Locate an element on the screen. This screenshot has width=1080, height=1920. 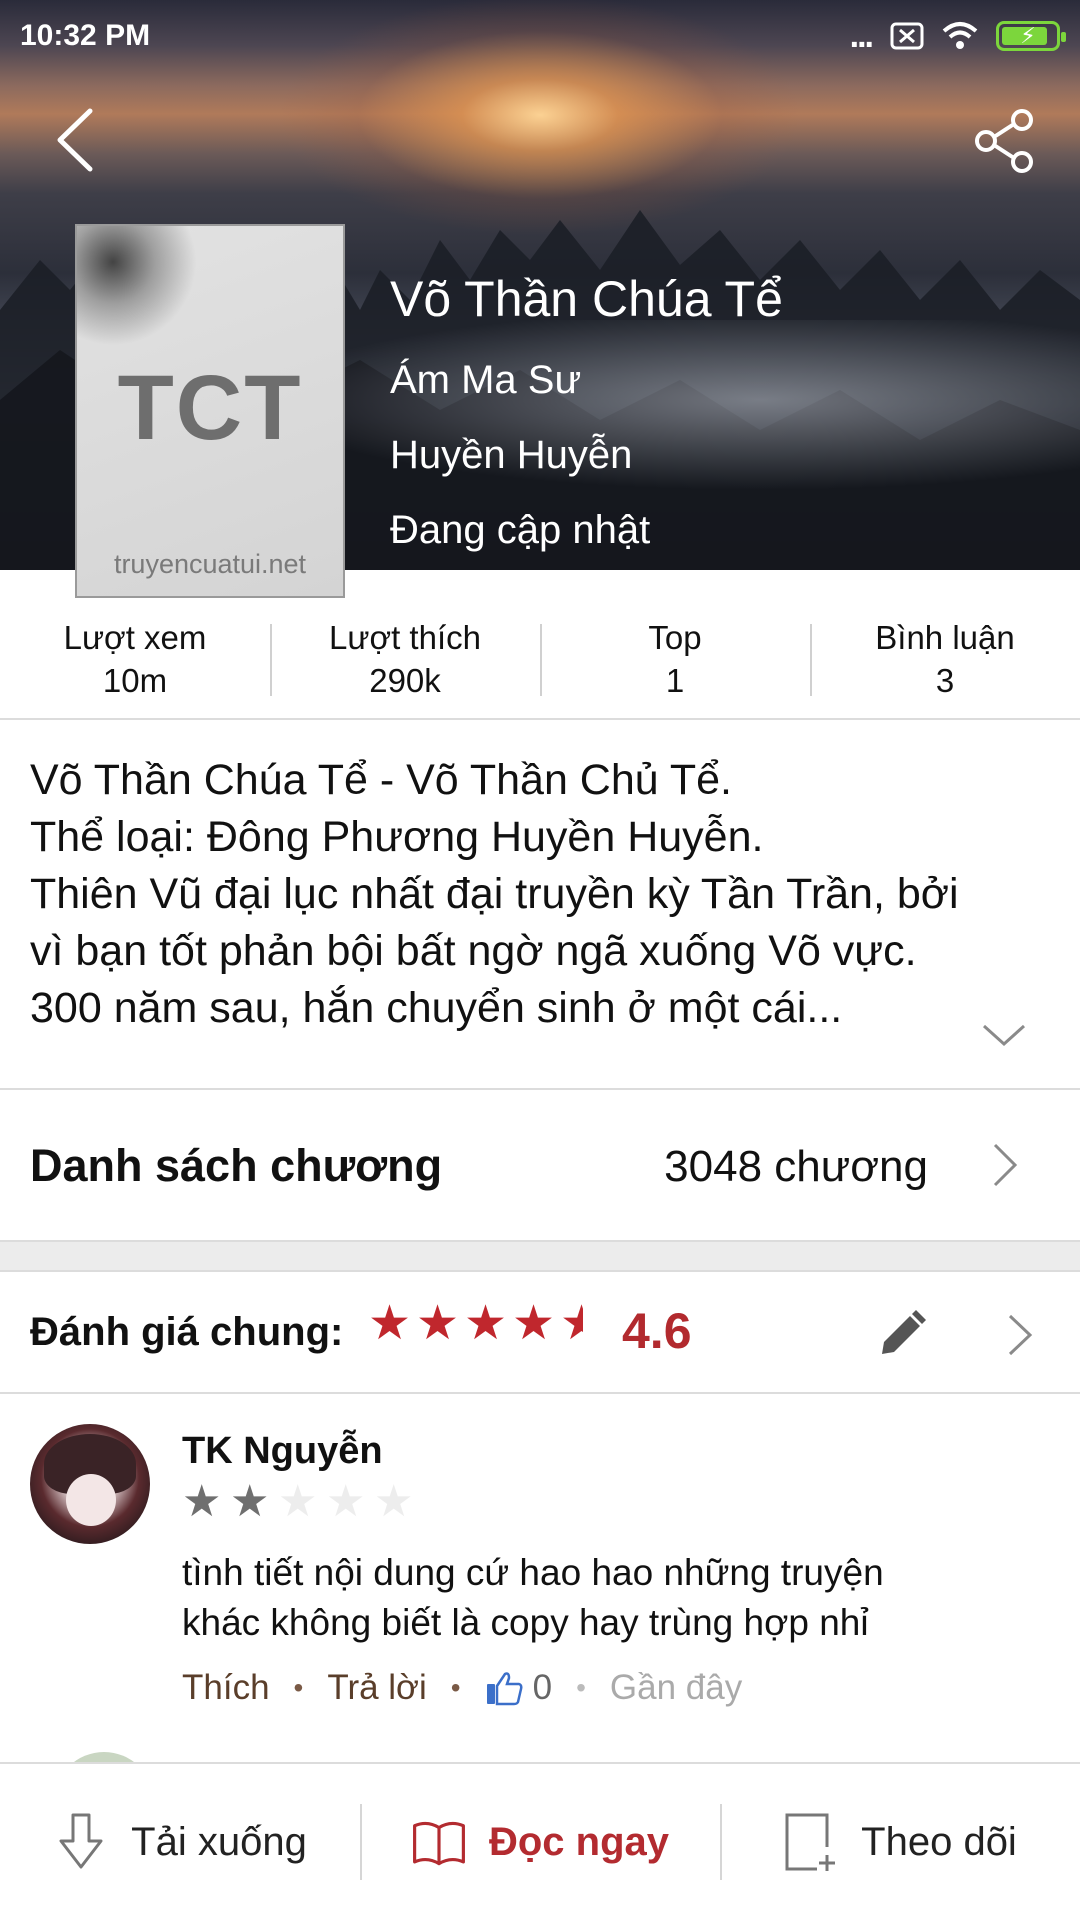
stat-comments: Bình luận 3 is located at coordinates (945, 660).